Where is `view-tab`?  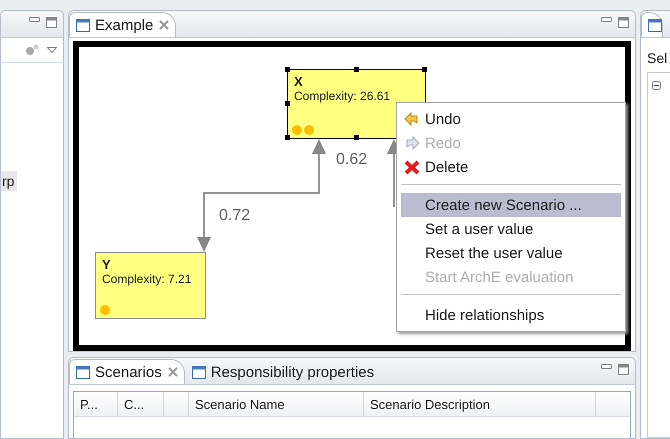
view-tab is located at coordinates (652, 24).